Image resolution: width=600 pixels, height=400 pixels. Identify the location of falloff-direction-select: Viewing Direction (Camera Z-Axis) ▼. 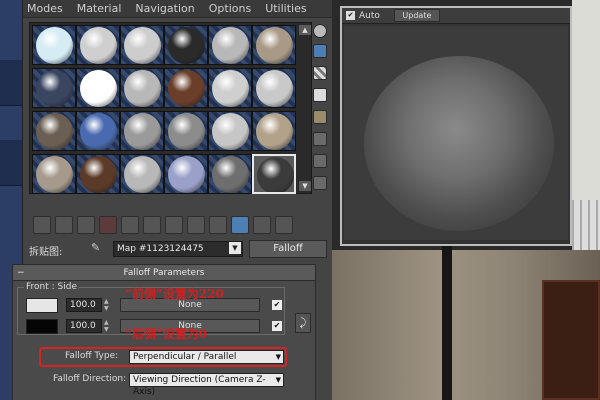
(206, 385).